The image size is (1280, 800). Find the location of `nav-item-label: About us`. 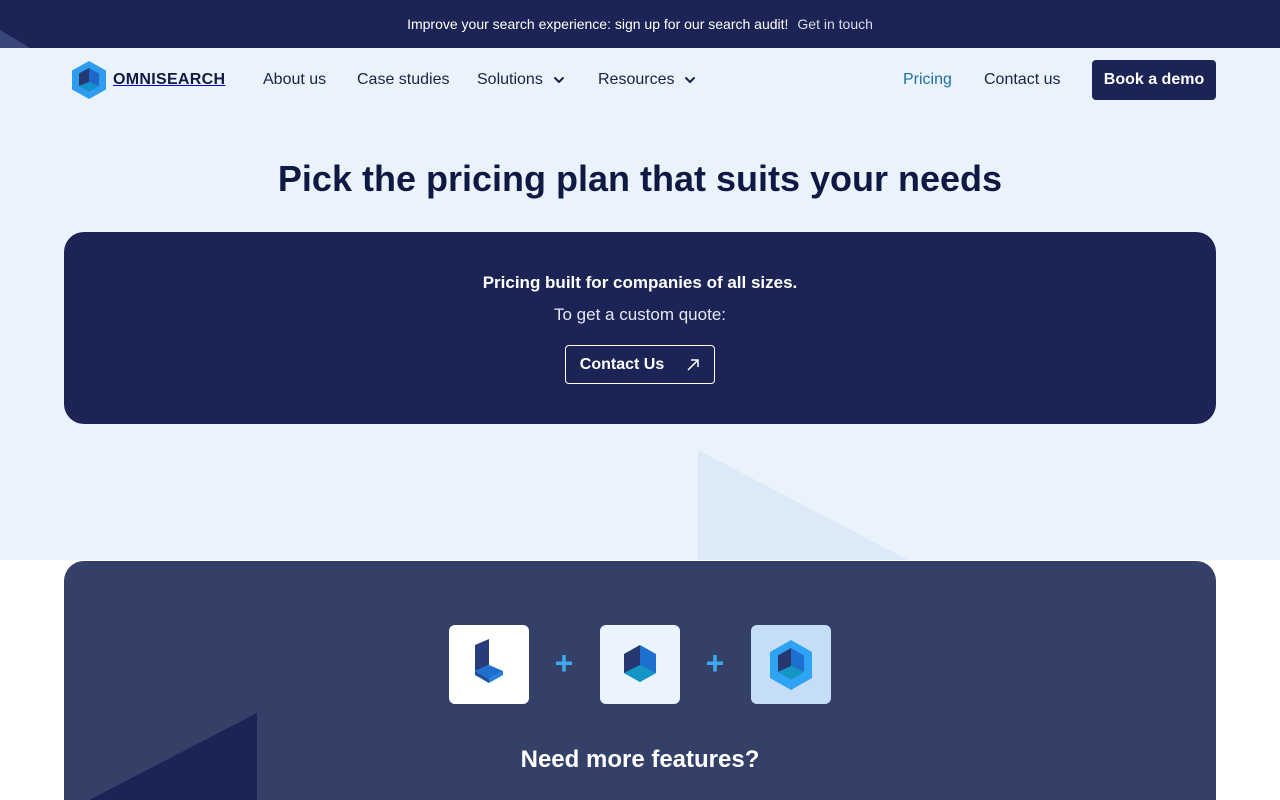

nav-item-label: About us is located at coordinates (295, 79).